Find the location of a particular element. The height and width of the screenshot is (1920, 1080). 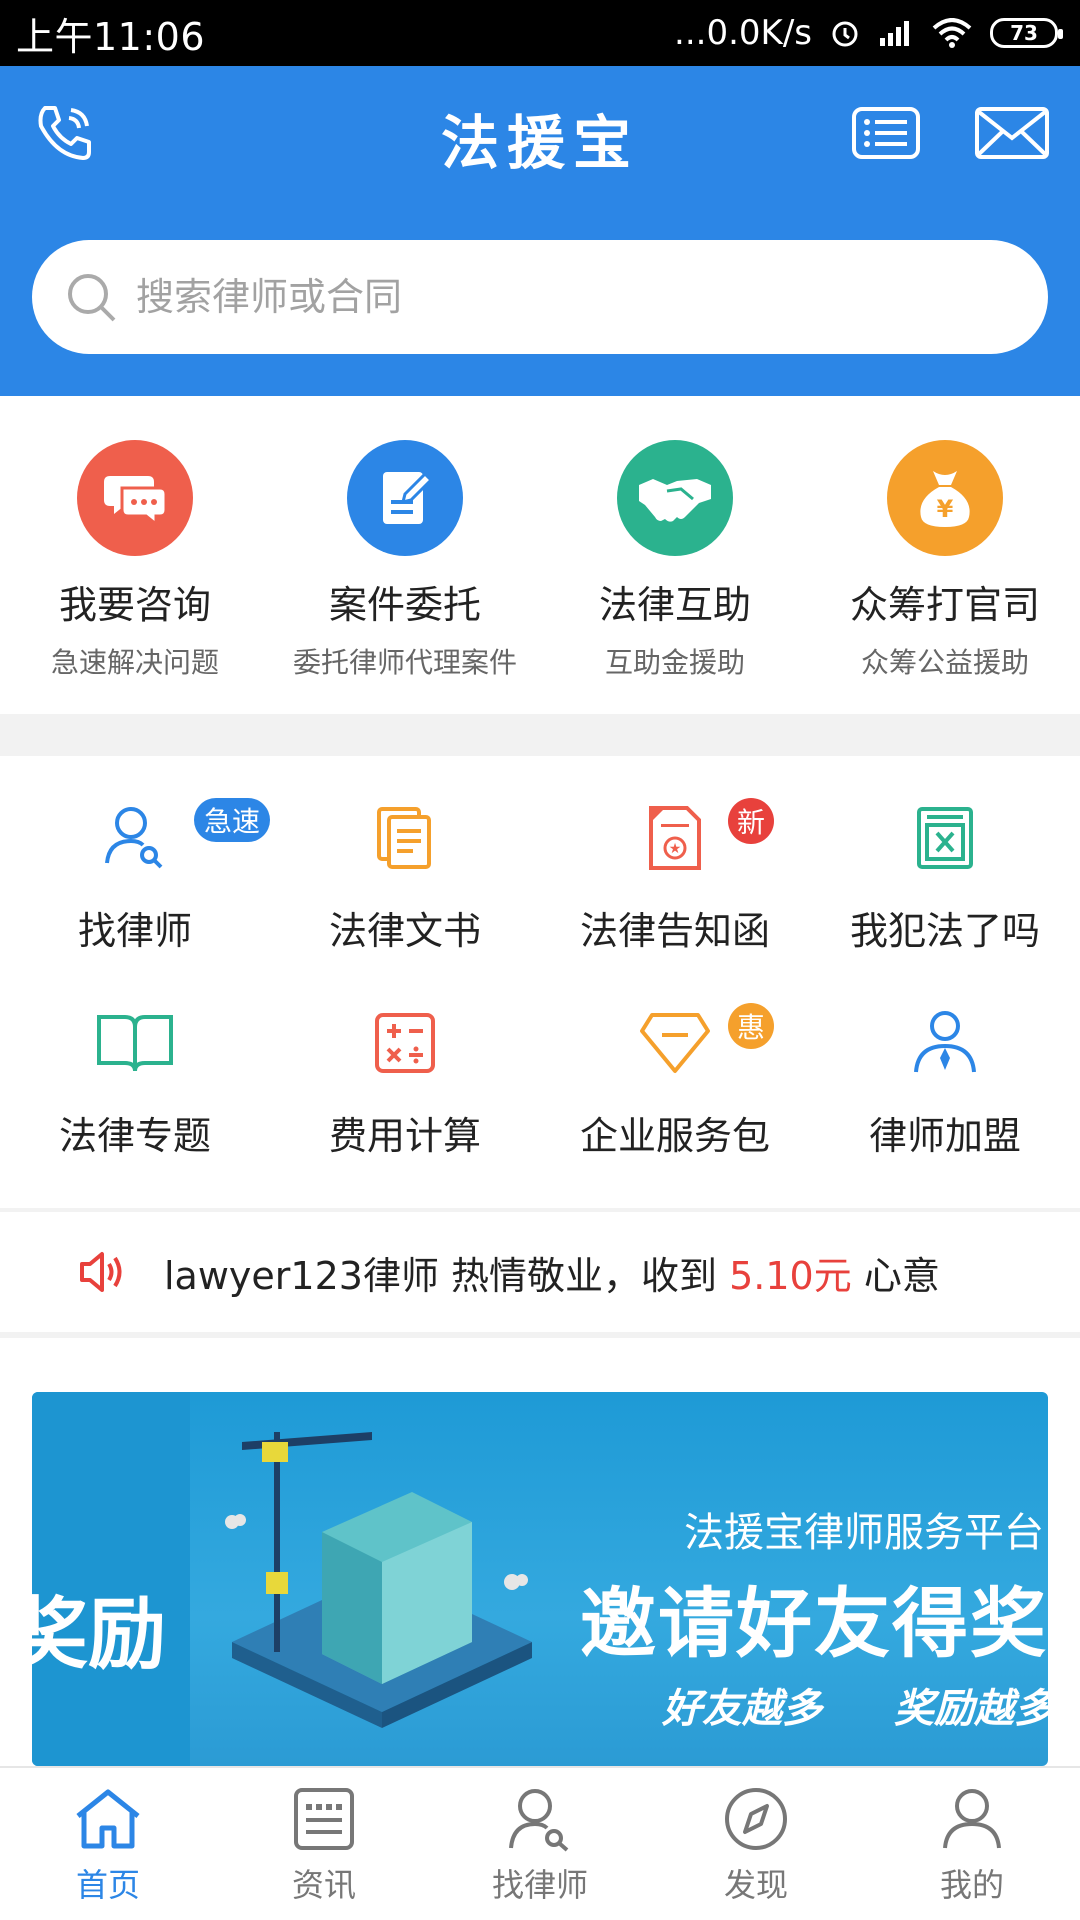

badge-discount: 惠 is located at coordinates (751, 1026).